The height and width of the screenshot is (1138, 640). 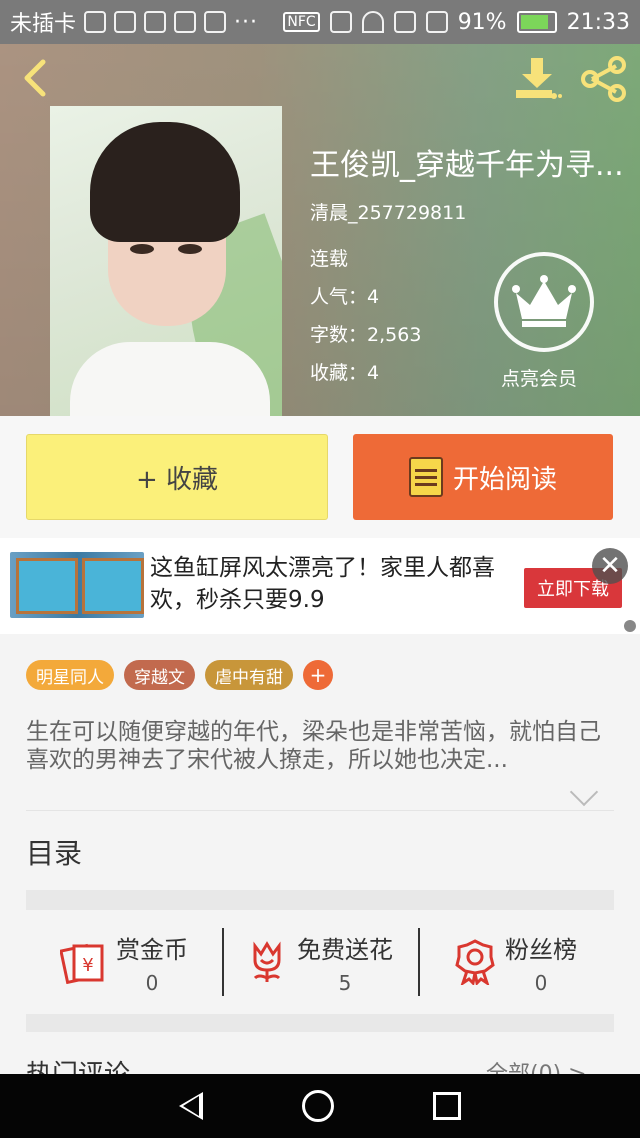 I want to click on word-count-value: 2,563, so click(x=394, y=335).